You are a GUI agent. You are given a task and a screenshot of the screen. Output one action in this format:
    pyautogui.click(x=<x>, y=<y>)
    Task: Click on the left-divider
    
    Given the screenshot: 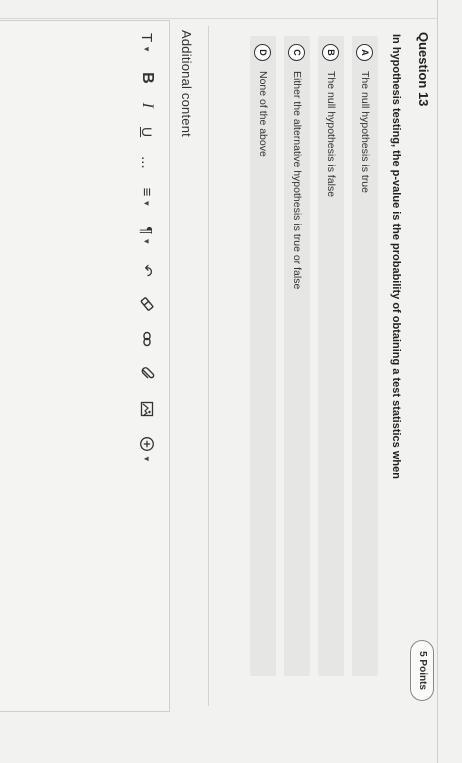 What is the action you would take?
    pyautogui.click(x=219, y=18)
    